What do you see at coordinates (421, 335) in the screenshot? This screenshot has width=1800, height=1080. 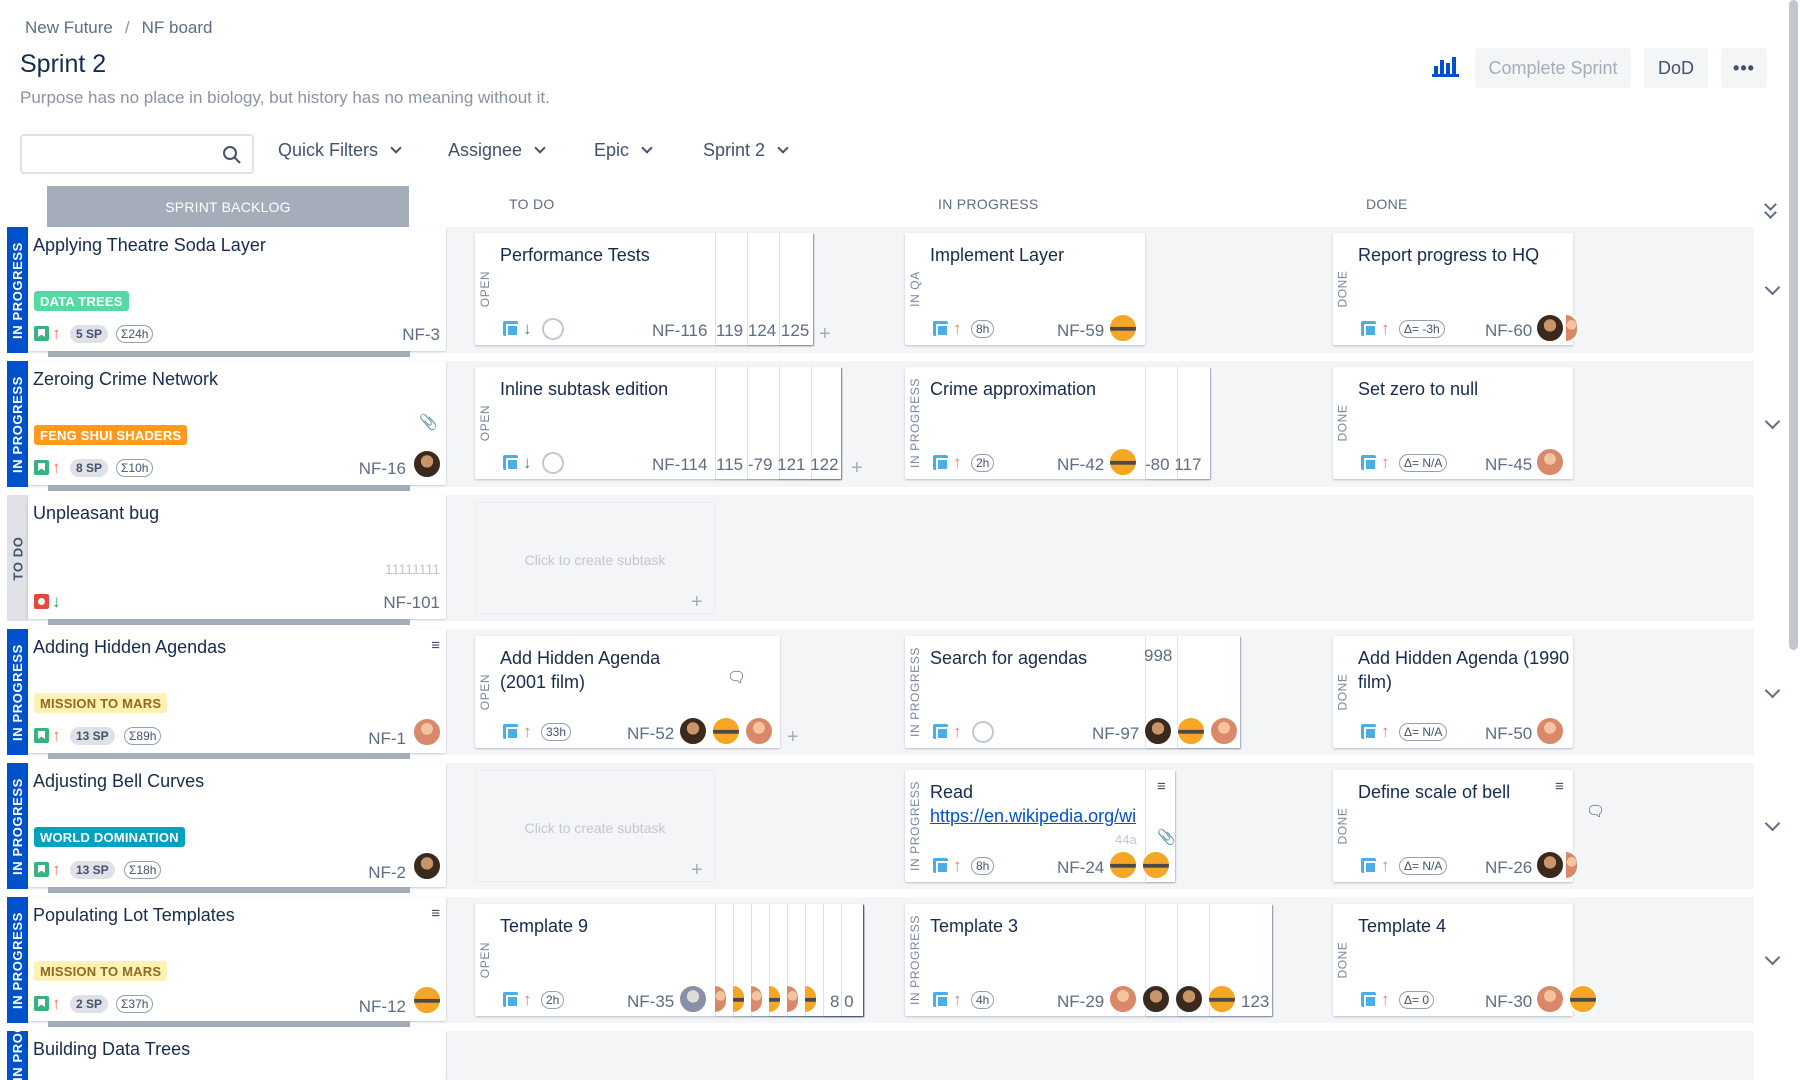 I see `issue-key: NF-3` at bounding box center [421, 335].